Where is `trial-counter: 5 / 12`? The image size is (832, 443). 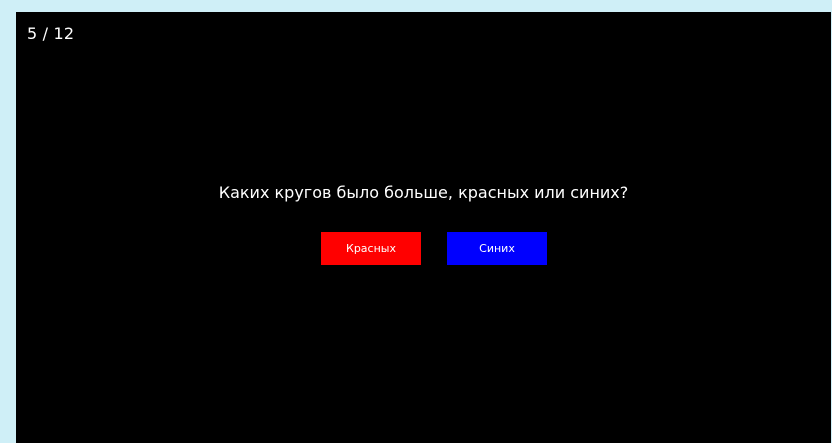
trial-counter: 5 / 12 is located at coordinates (51, 33).